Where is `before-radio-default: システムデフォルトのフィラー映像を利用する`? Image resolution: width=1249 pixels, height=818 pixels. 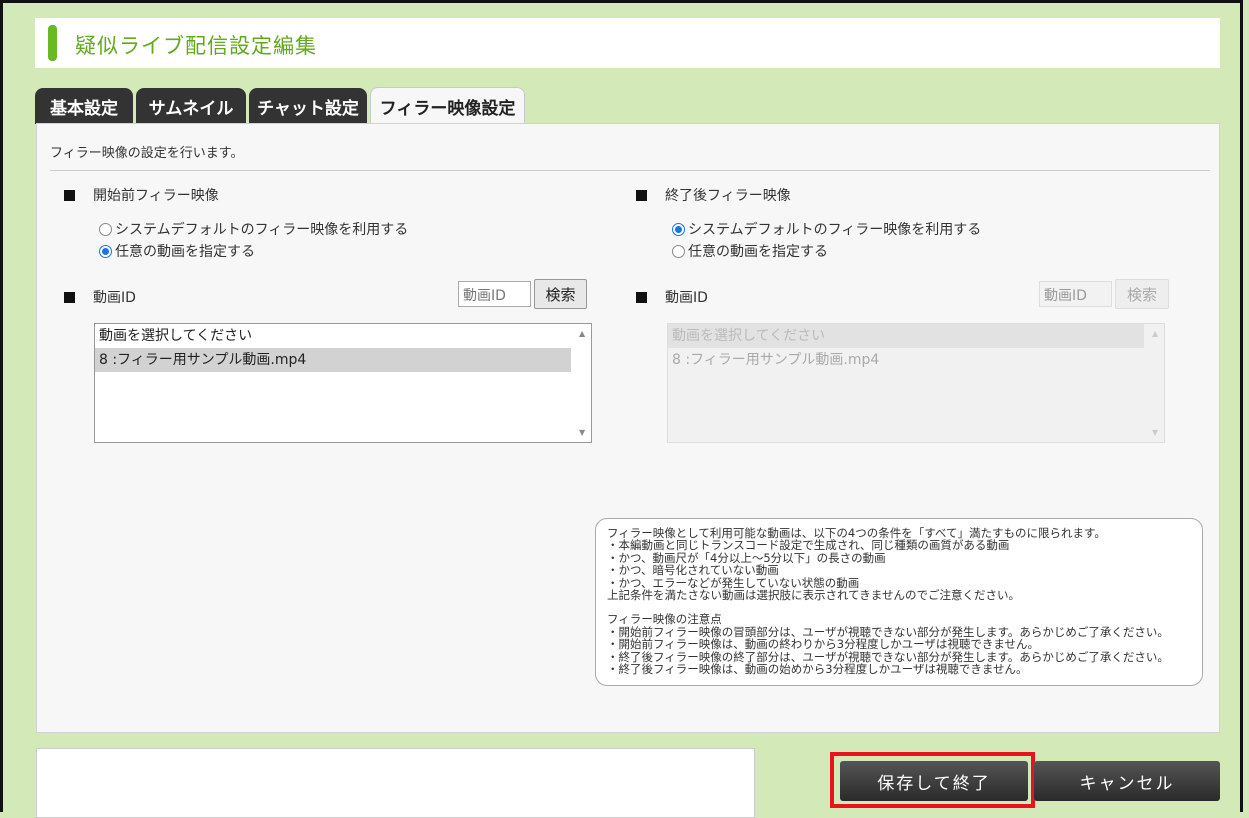 before-radio-default: システムデフォルトのフィラー映像を利用する is located at coordinates (253, 229).